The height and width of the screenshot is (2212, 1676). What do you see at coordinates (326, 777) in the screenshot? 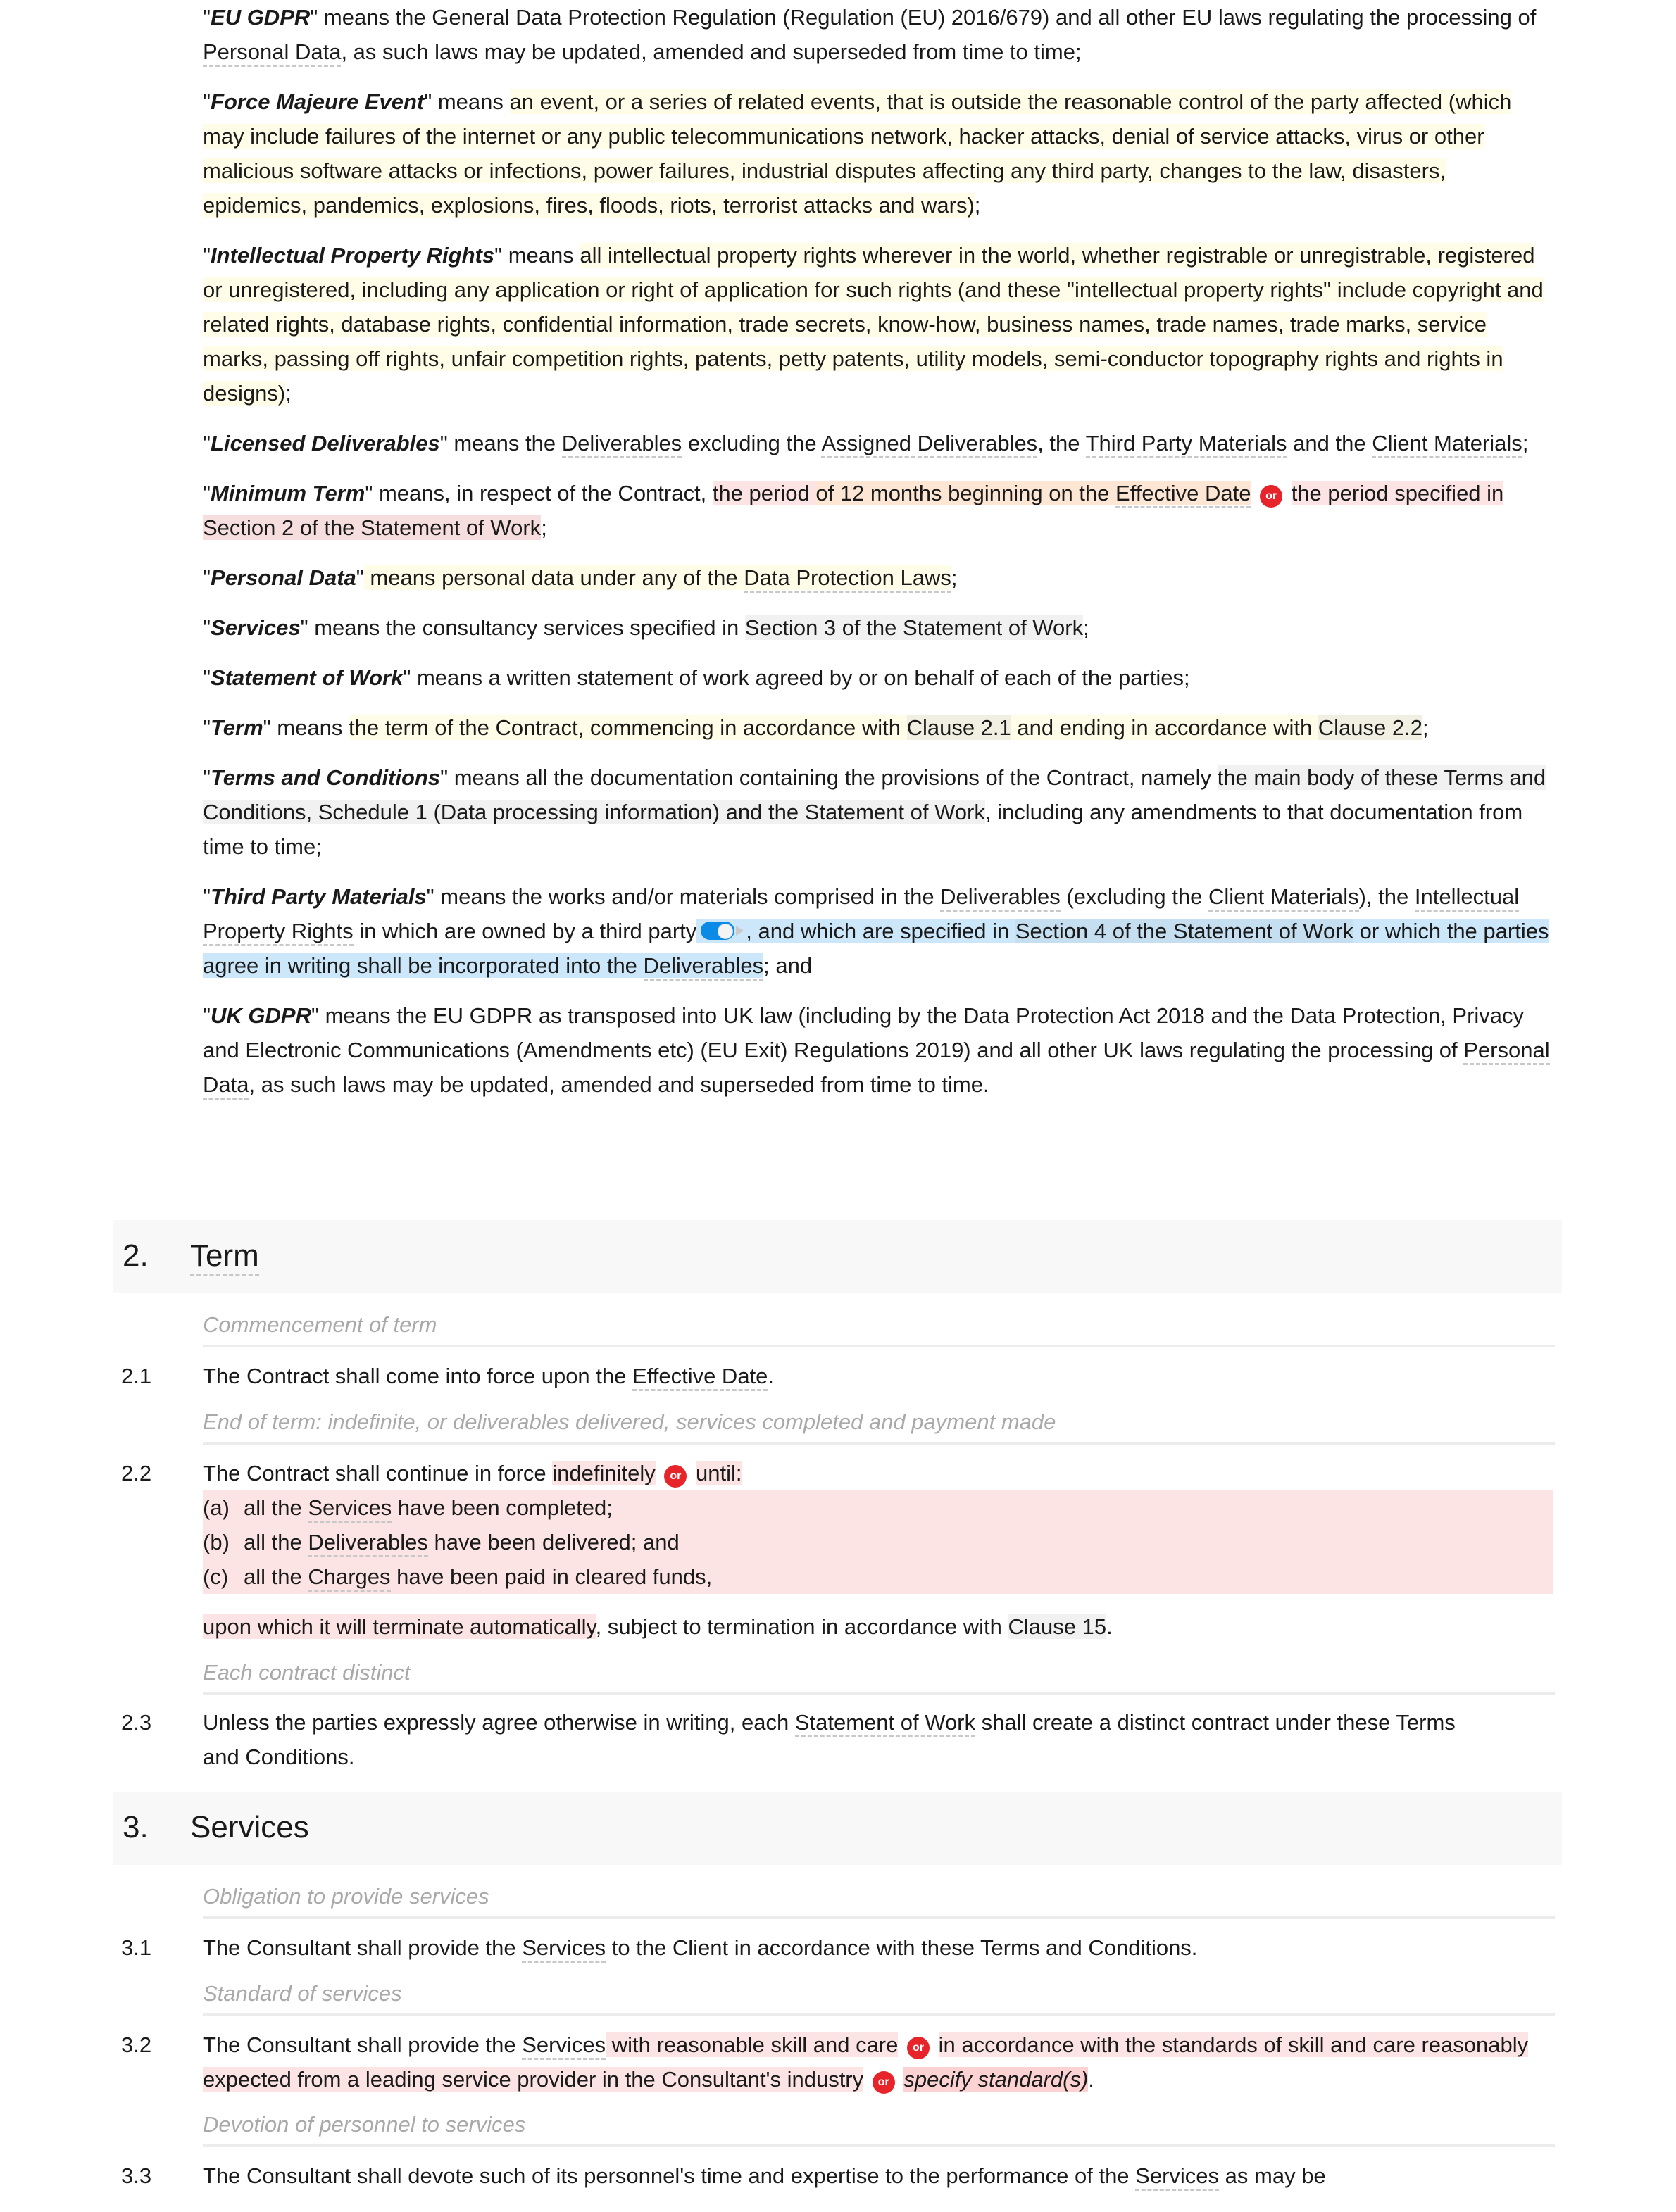
I see `defined-term: Terms and Conditions` at bounding box center [326, 777].